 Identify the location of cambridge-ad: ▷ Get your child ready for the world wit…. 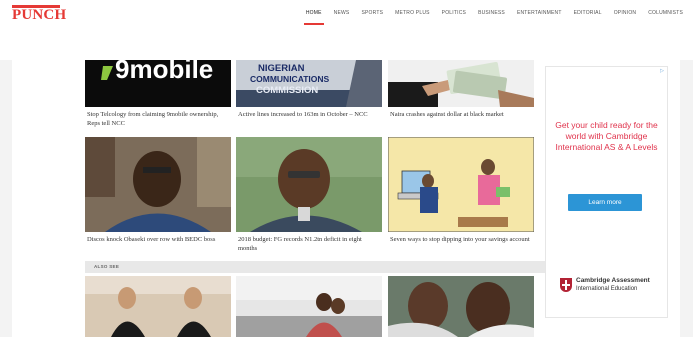
(606, 192).